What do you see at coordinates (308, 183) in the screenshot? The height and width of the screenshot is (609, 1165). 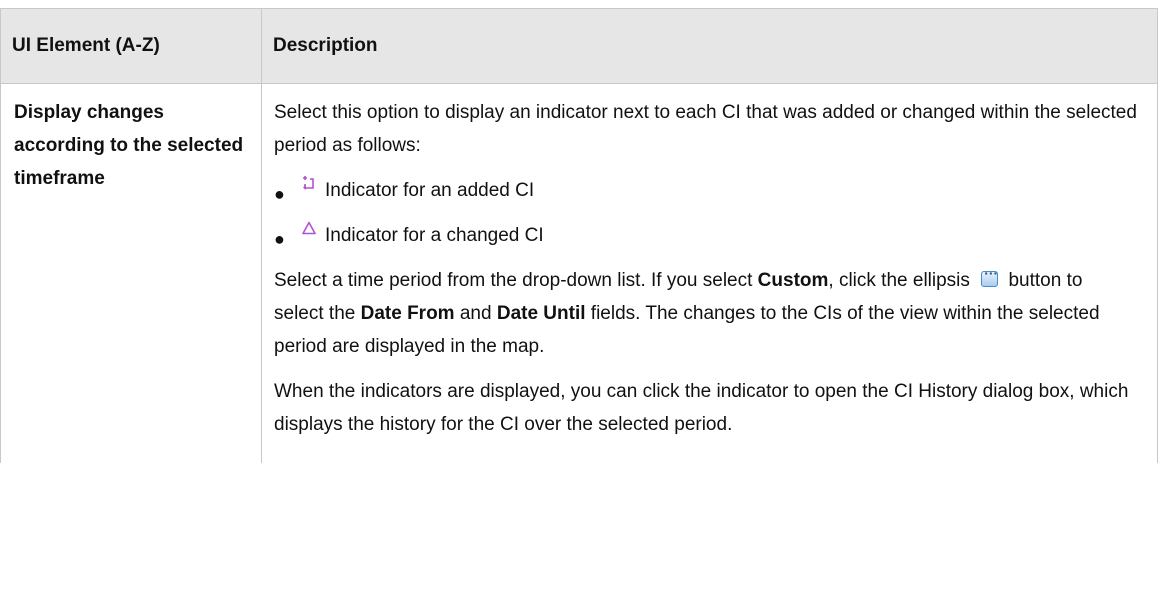 I see `added-ci-indicator-icon` at bounding box center [308, 183].